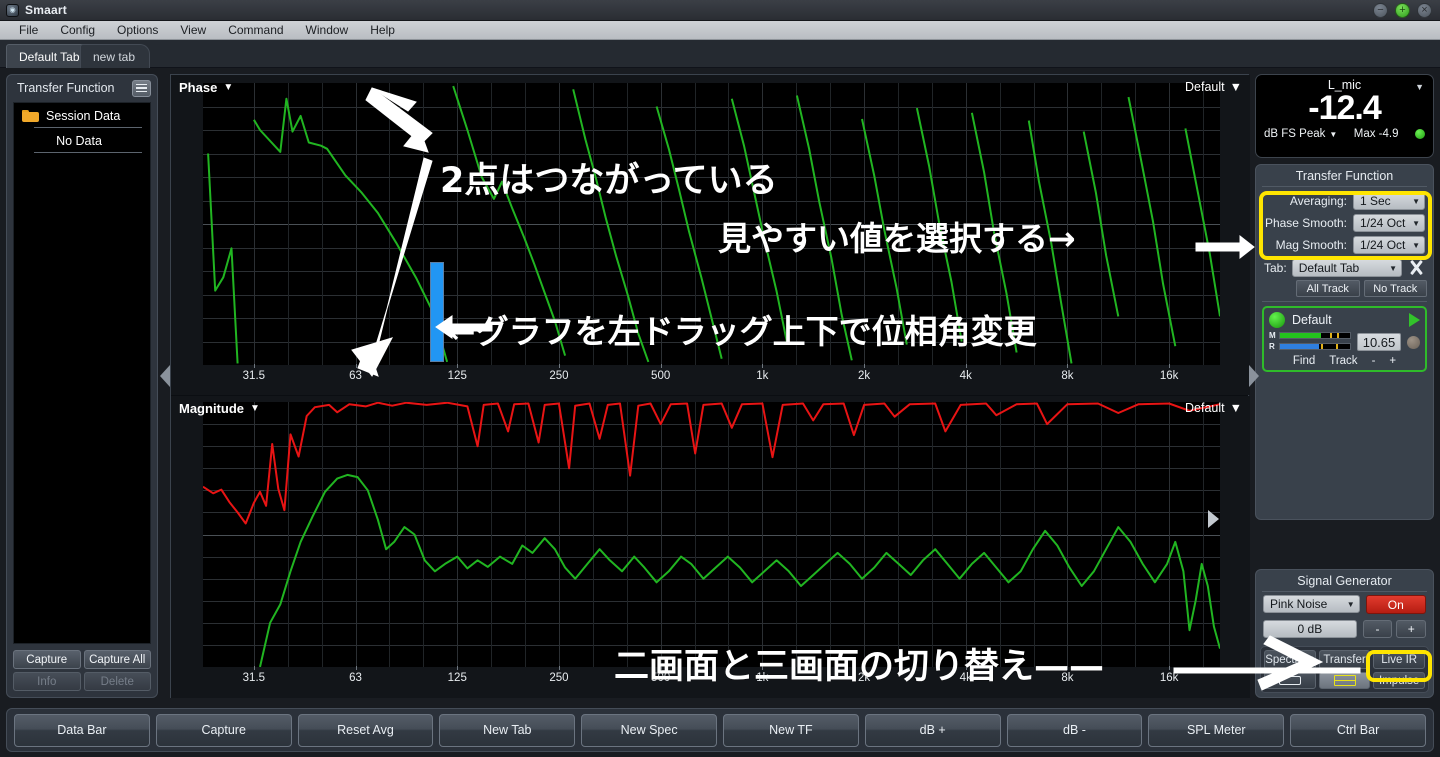 The height and width of the screenshot is (757, 1440). Describe the element at coordinates (1413, 342) in the screenshot. I see `track-knob-icon` at that location.